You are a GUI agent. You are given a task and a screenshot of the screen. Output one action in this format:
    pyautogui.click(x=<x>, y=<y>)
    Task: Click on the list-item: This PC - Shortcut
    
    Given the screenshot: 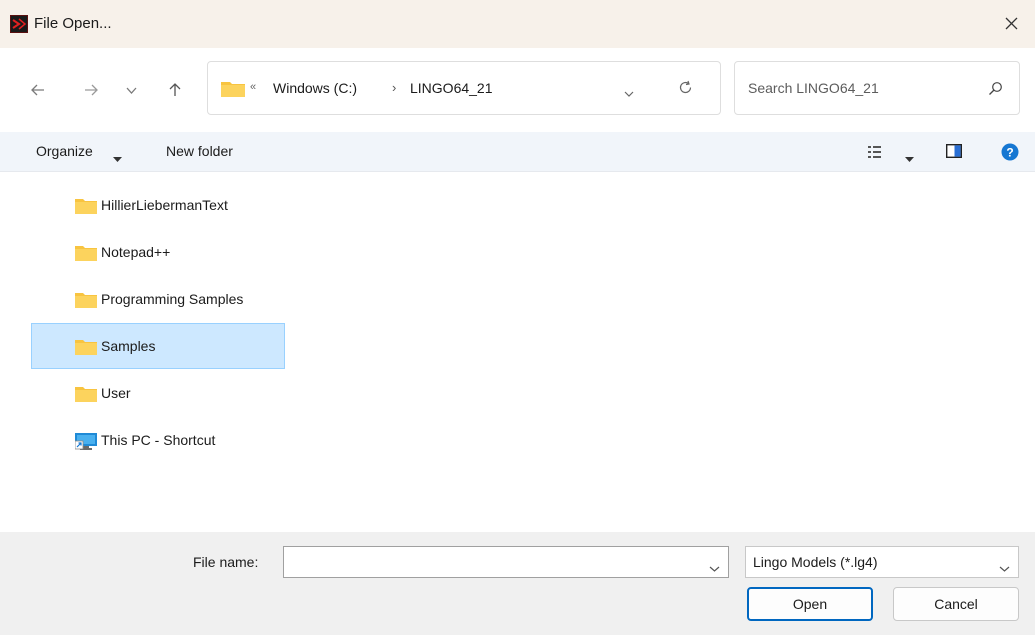 What is the action you would take?
    pyautogui.click(x=158, y=440)
    